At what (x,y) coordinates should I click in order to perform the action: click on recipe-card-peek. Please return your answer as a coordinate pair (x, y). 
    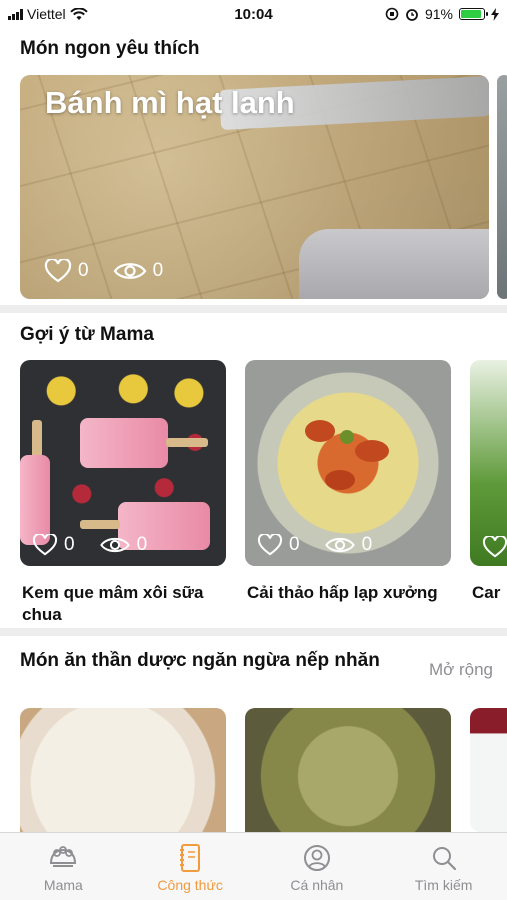
    Looking at the image, I should click on (488, 770).